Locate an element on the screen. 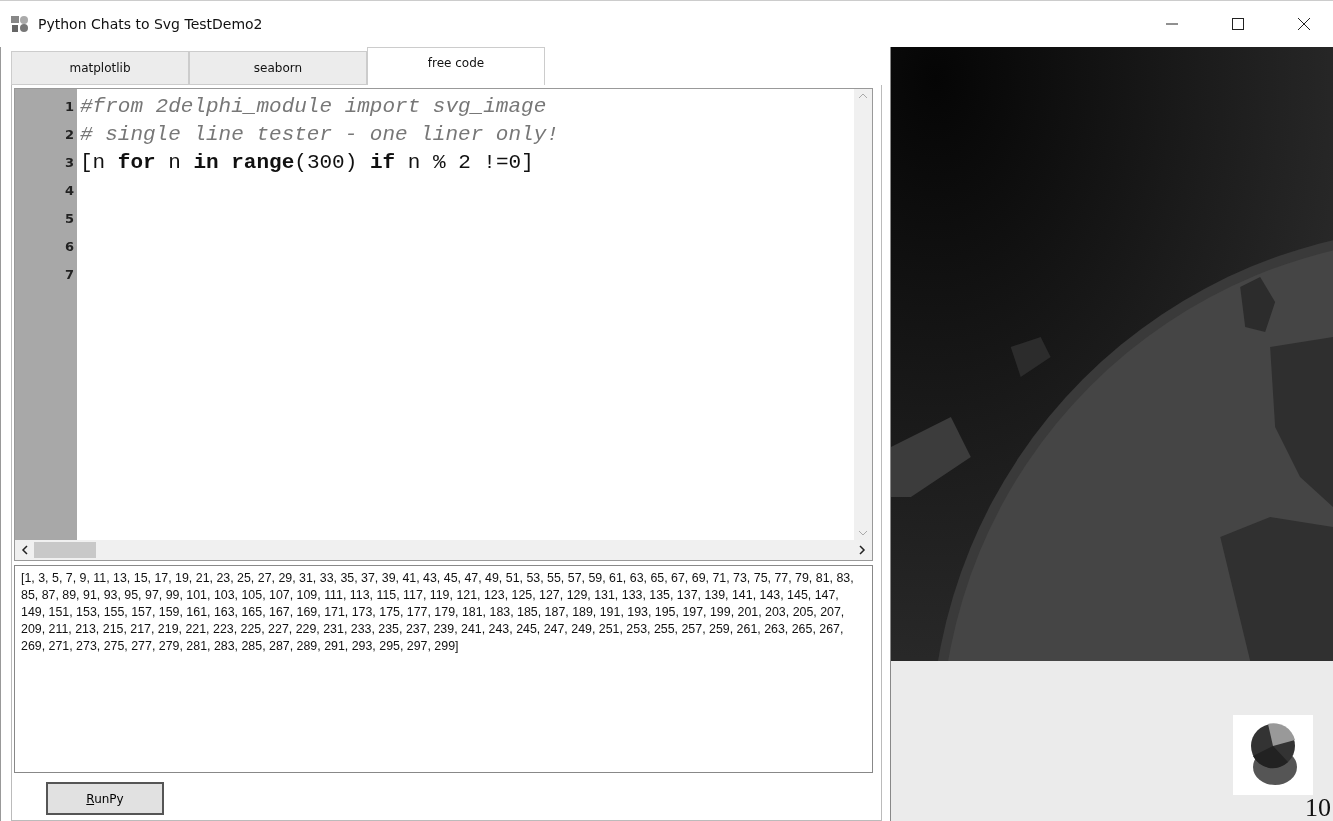 Image resolution: width=1333 pixels, height=821 pixels. run-button: RunPy is located at coordinates (105, 798).